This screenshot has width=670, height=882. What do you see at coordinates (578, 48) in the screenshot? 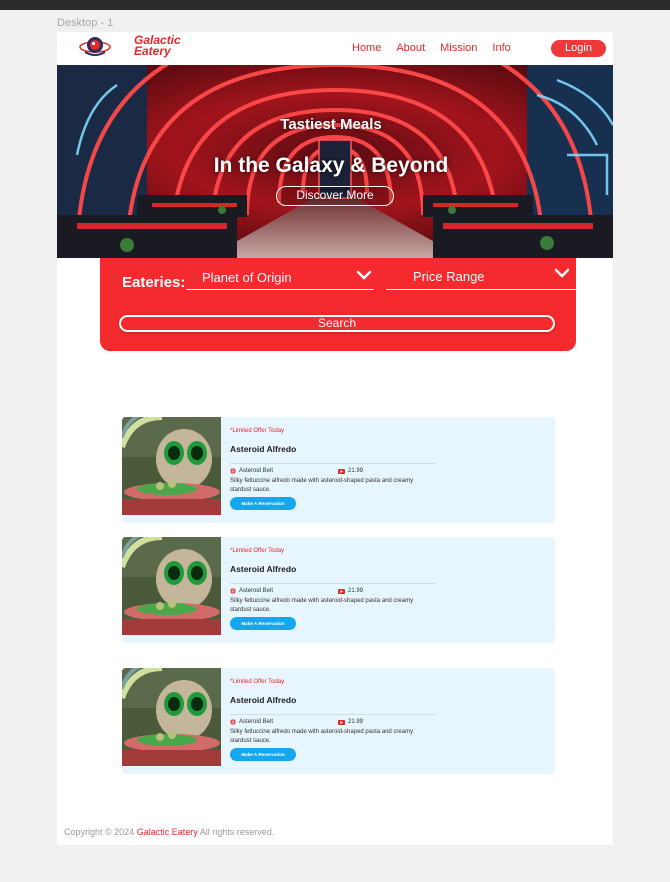
I see `login-button: Login` at bounding box center [578, 48].